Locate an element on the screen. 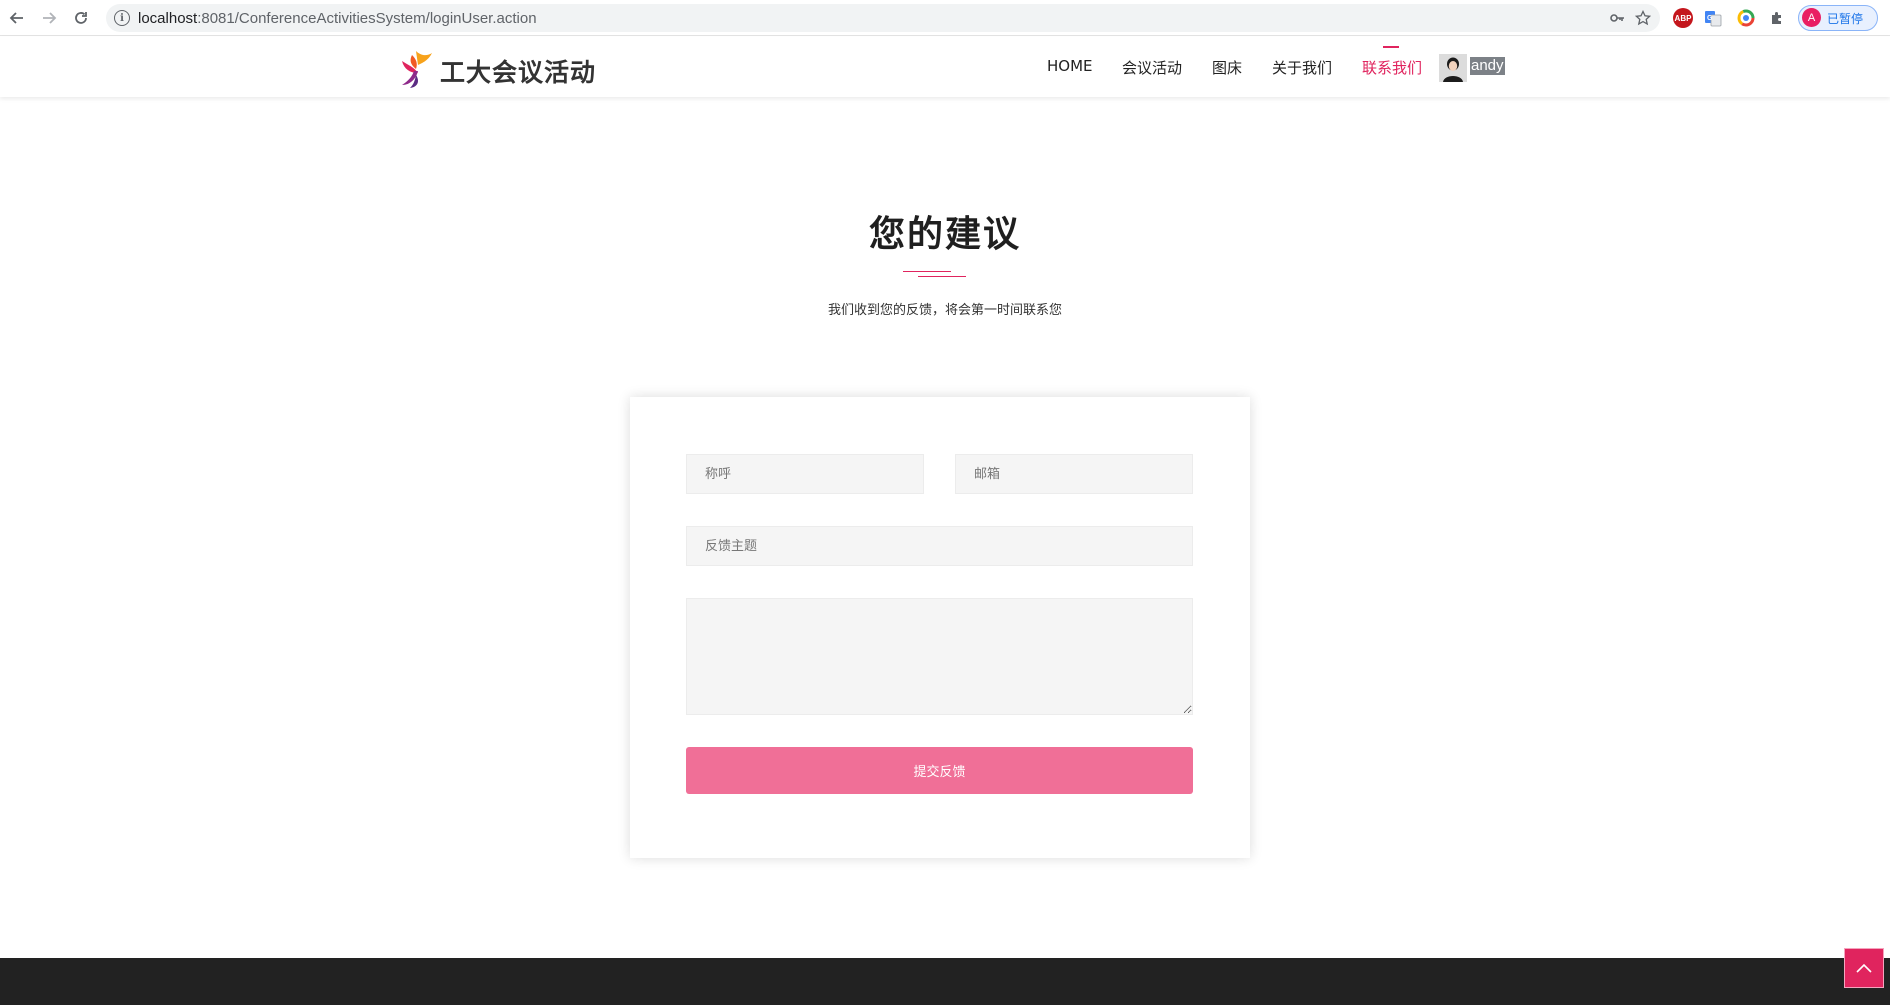 The height and width of the screenshot is (1005, 1890). puzzle-icon is located at coordinates (1777, 18).